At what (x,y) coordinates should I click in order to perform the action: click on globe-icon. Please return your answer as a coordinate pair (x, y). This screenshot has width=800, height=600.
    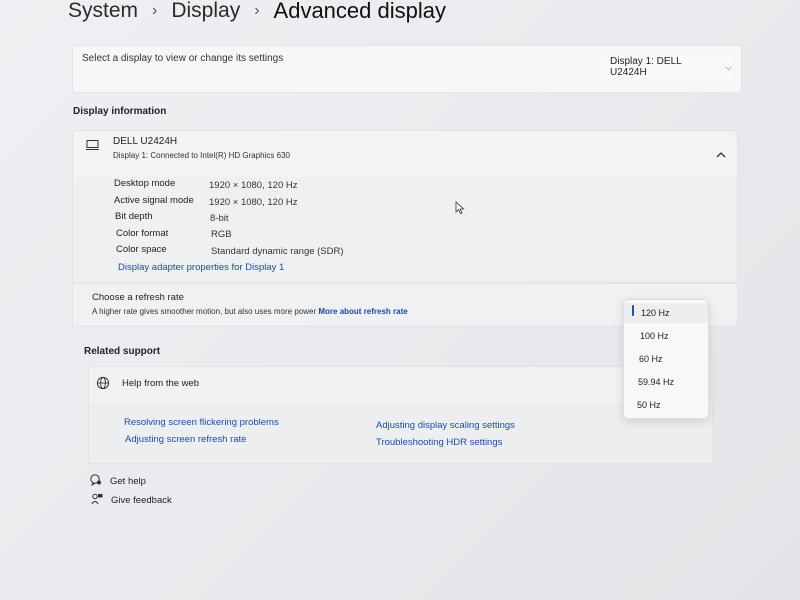
    Looking at the image, I should click on (103, 383).